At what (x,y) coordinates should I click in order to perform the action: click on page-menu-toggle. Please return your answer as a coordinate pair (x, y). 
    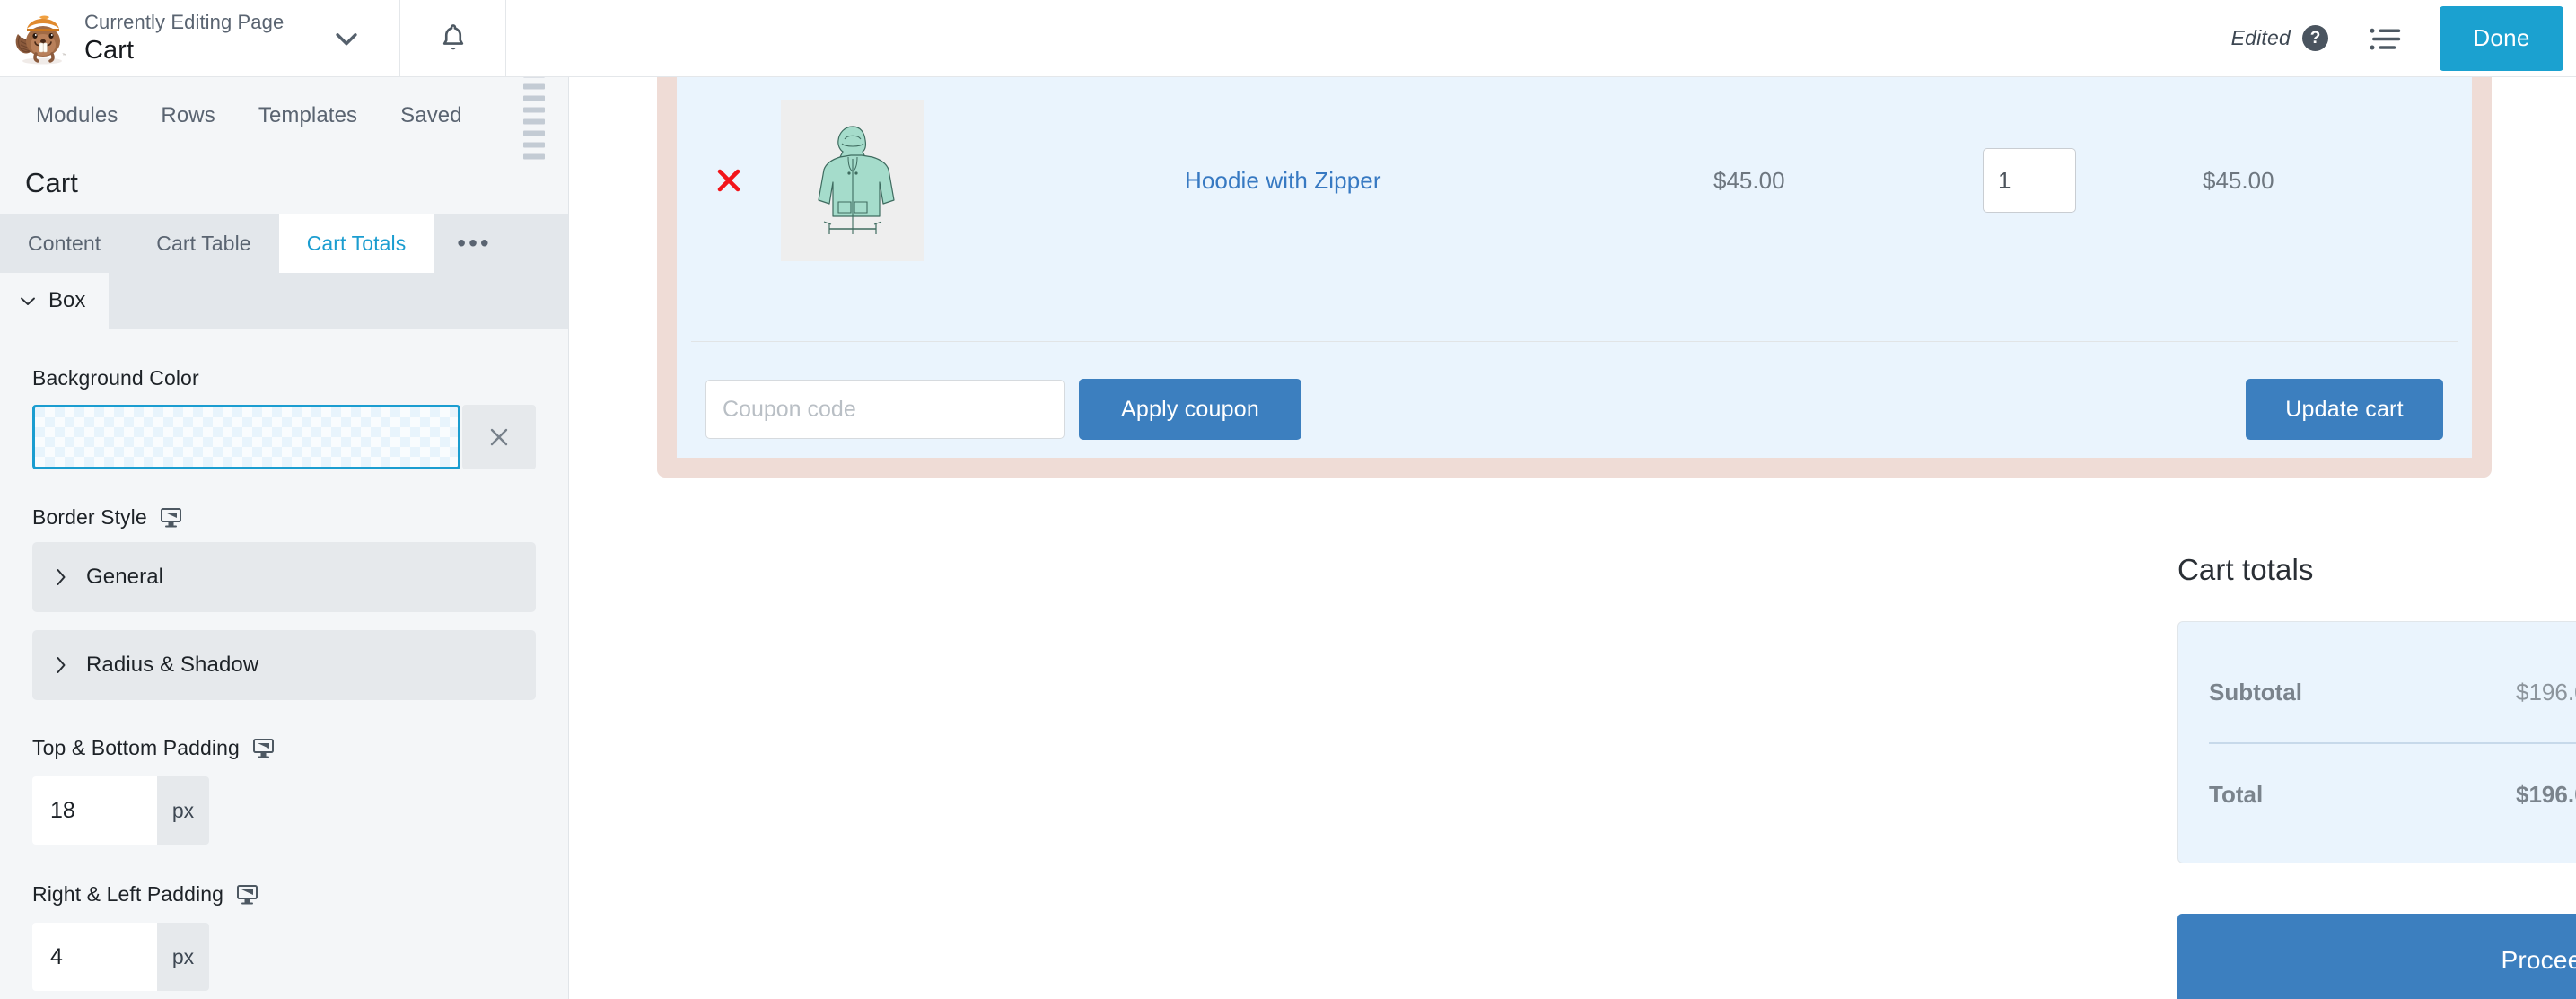
    Looking at the image, I should click on (347, 38).